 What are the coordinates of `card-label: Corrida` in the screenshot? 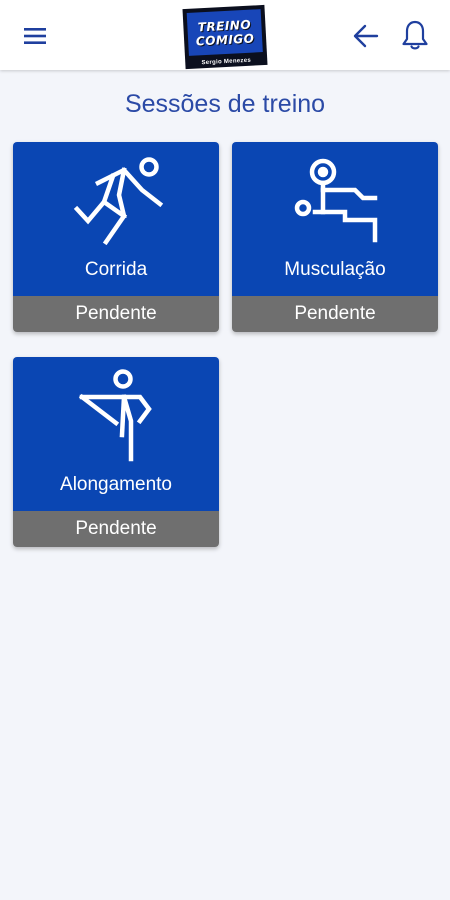 It's located at (116, 269).